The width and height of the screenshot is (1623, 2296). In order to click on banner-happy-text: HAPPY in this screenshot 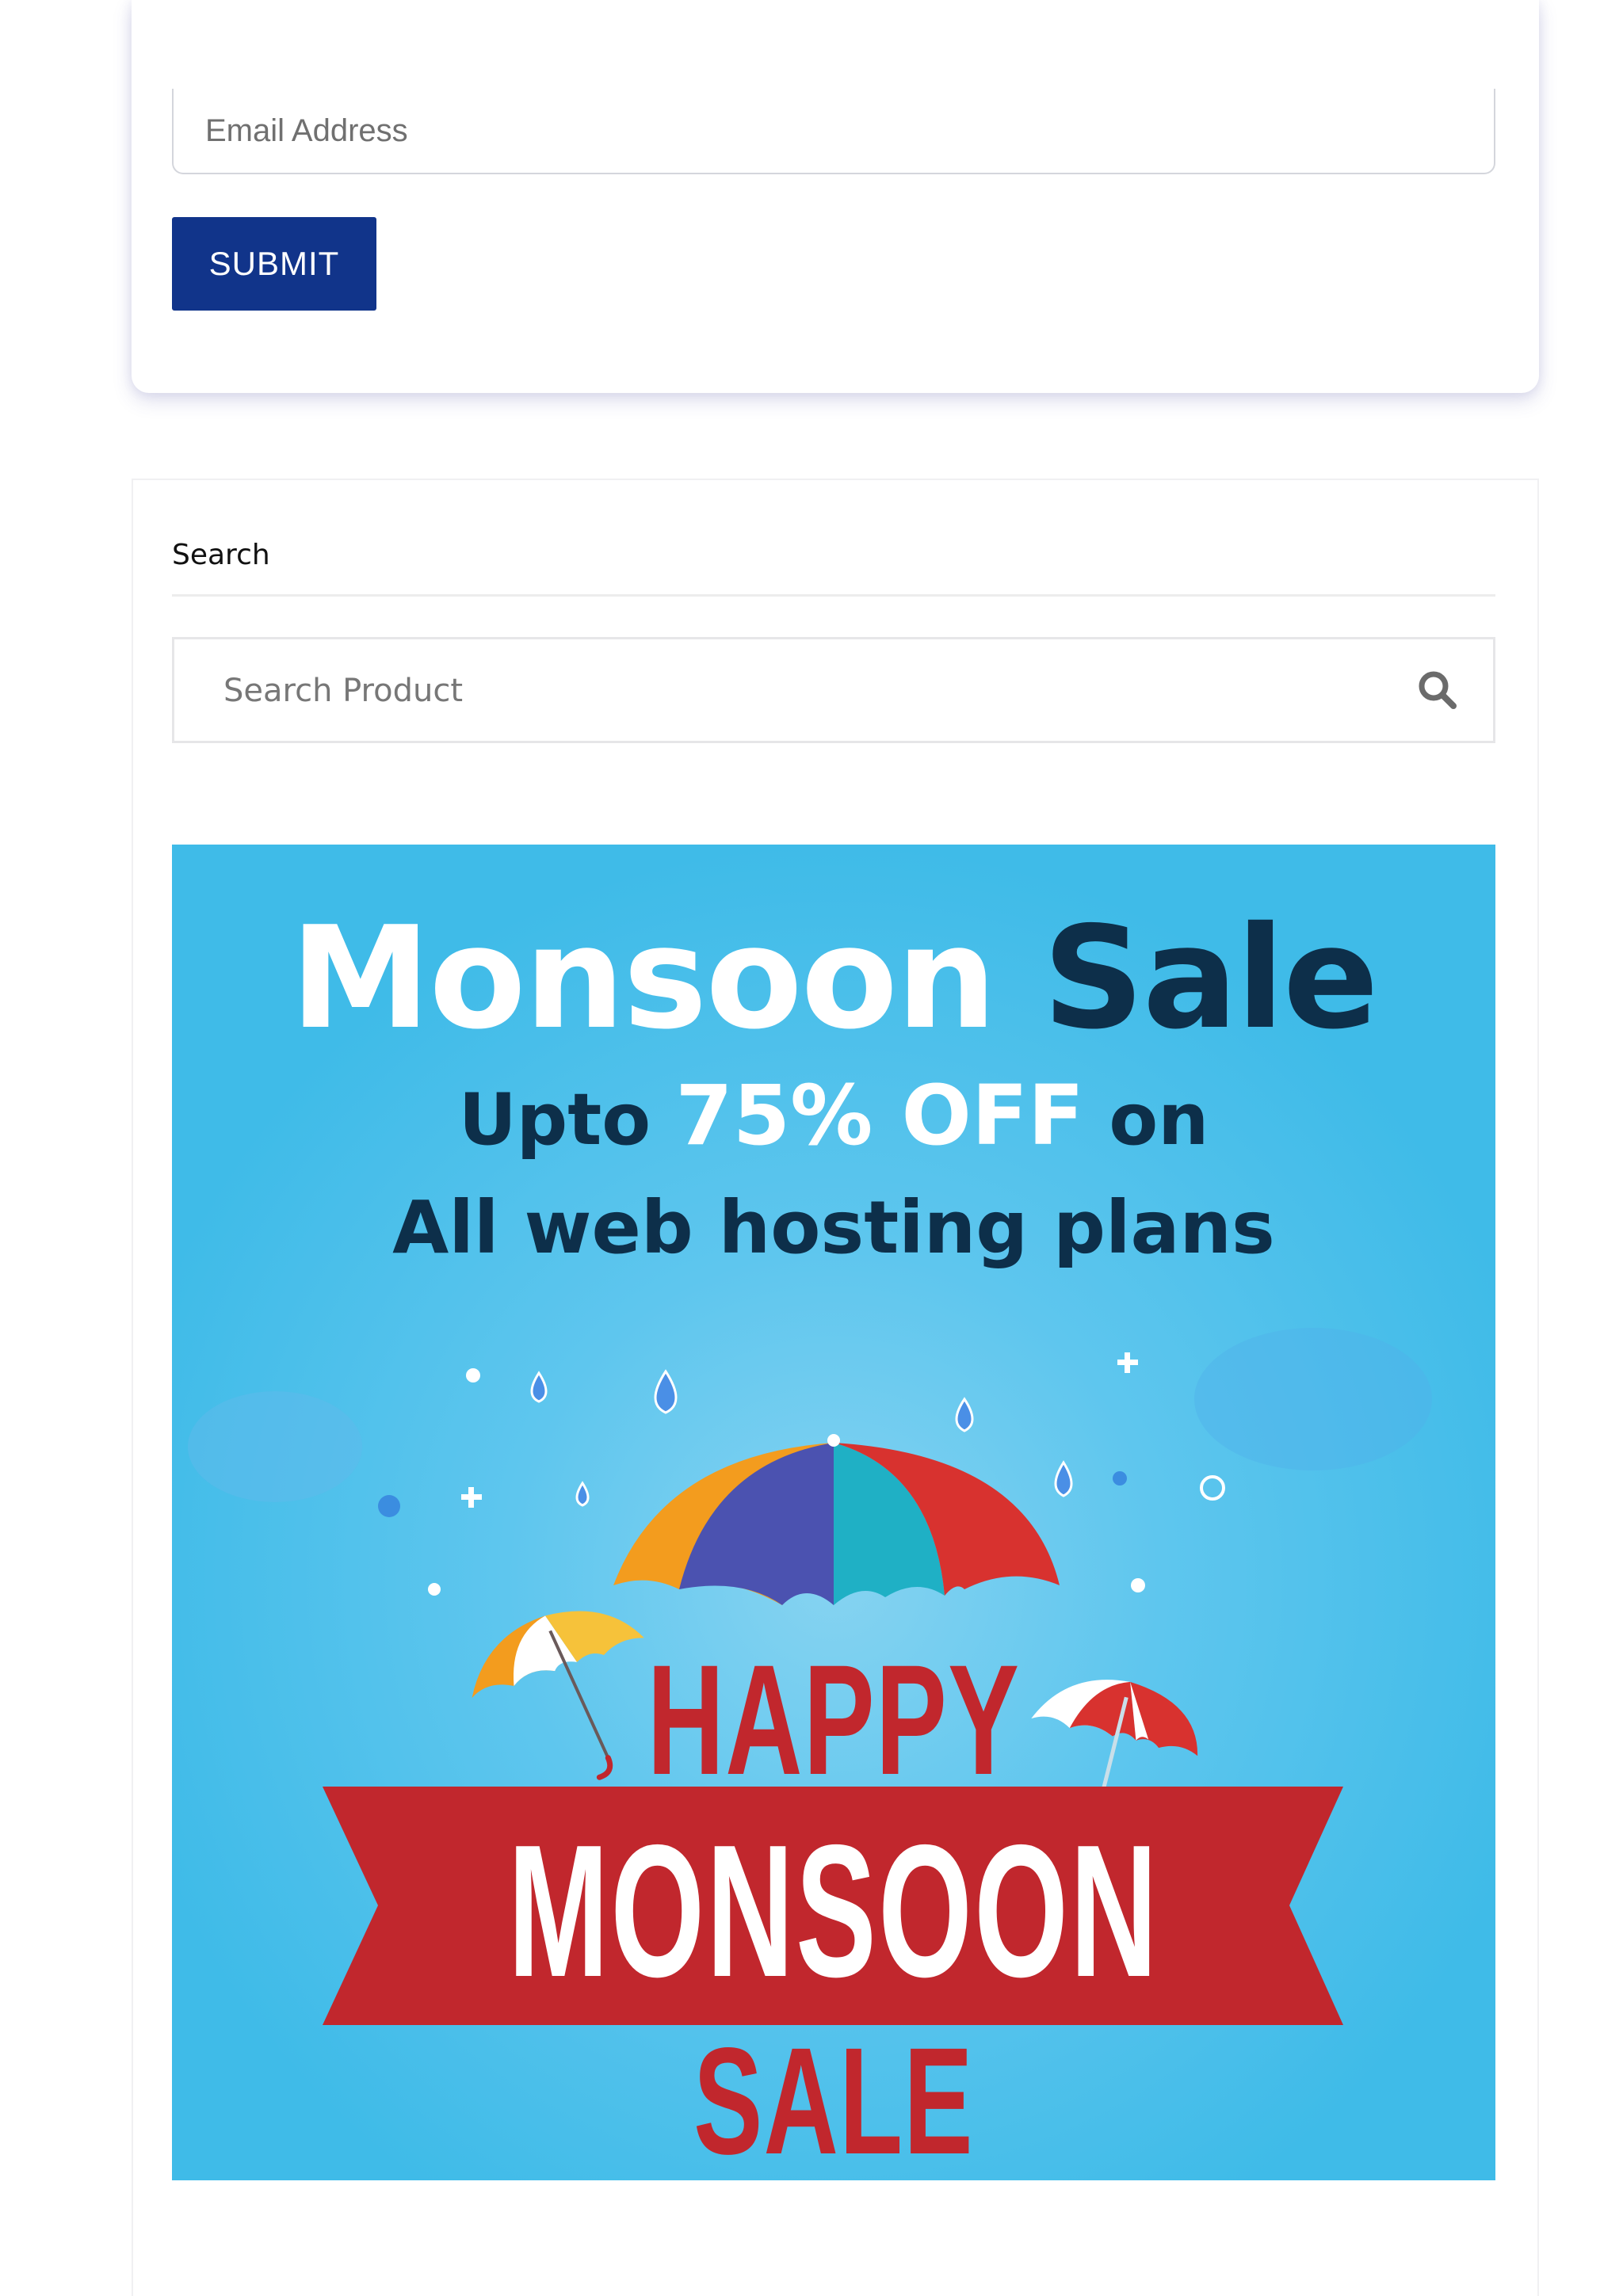, I will do `click(834, 1719)`.